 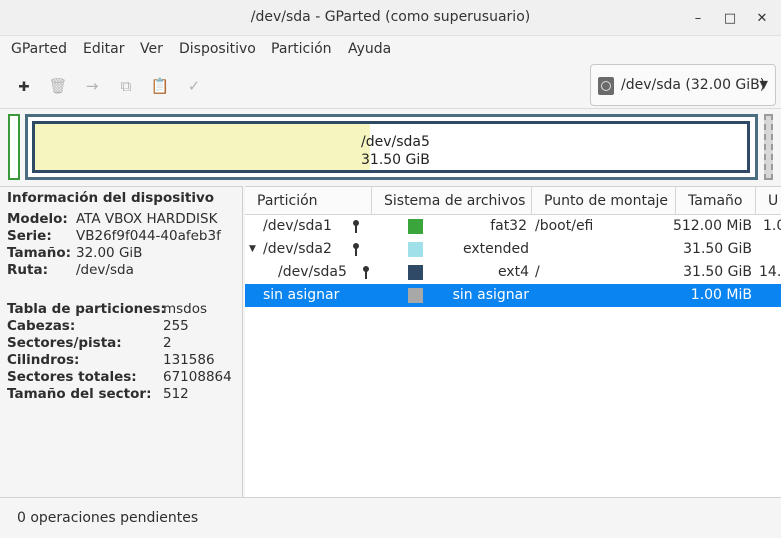 I want to click on menu-dispositivo: Dispositivo, so click(x=217, y=49).